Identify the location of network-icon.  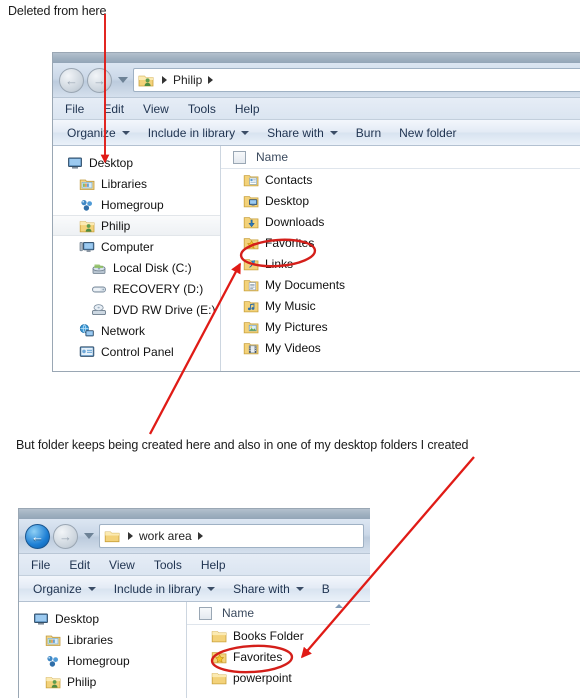
(87, 331).